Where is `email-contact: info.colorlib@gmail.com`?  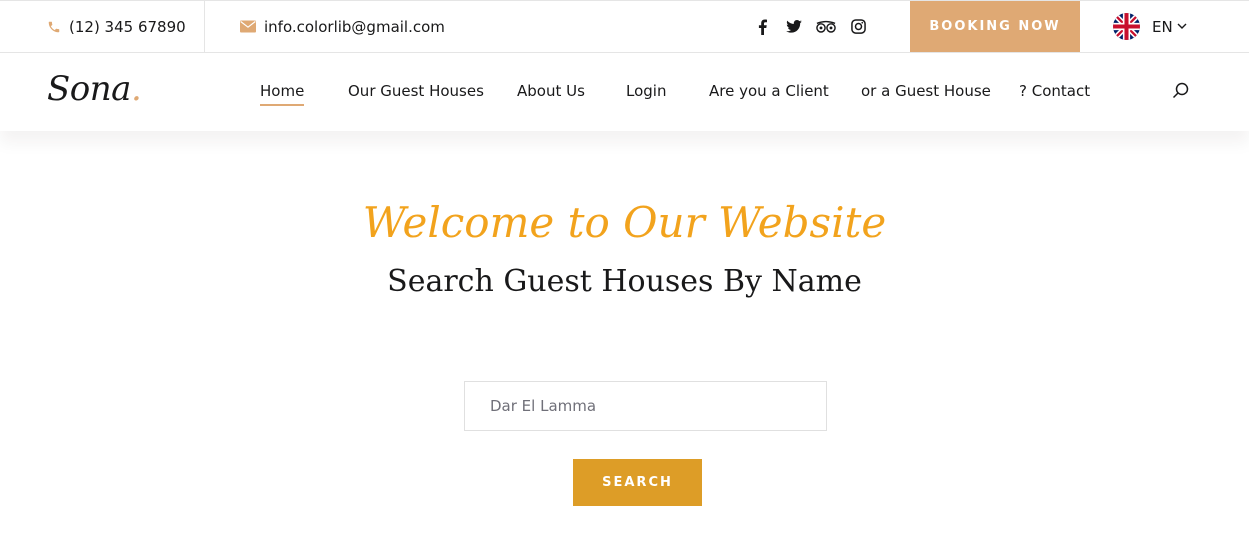
email-contact: info.colorlib@gmail.com is located at coordinates (342, 26).